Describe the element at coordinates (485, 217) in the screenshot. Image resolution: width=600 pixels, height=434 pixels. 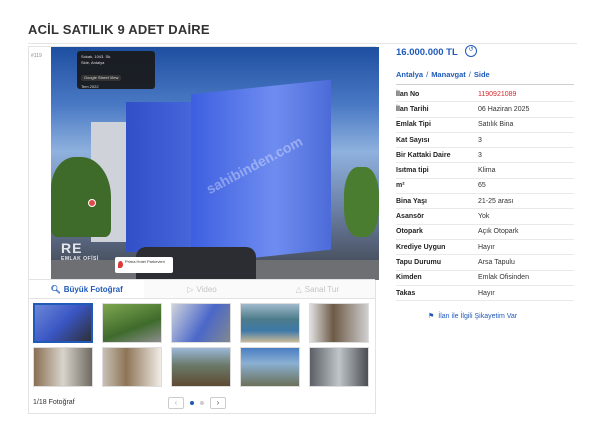
I see `attr-row: Asansör Yok` at that location.